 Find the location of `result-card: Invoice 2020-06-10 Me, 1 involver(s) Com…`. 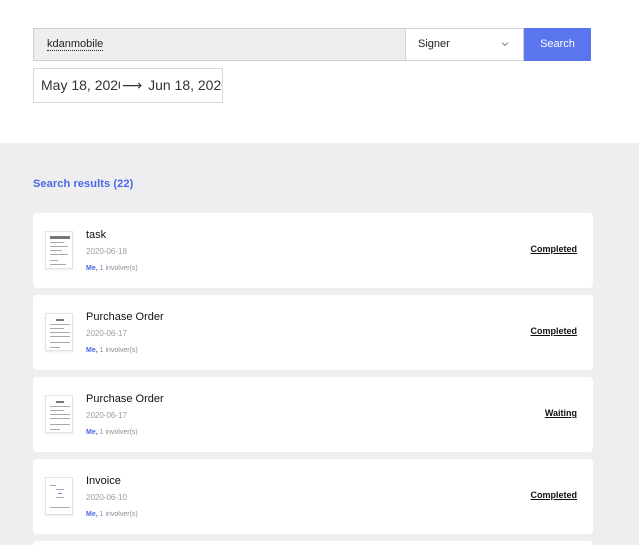

result-card: Invoice 2020-06-10 Me, 1 involver(s) Com… is located at coordinates (313, 496).